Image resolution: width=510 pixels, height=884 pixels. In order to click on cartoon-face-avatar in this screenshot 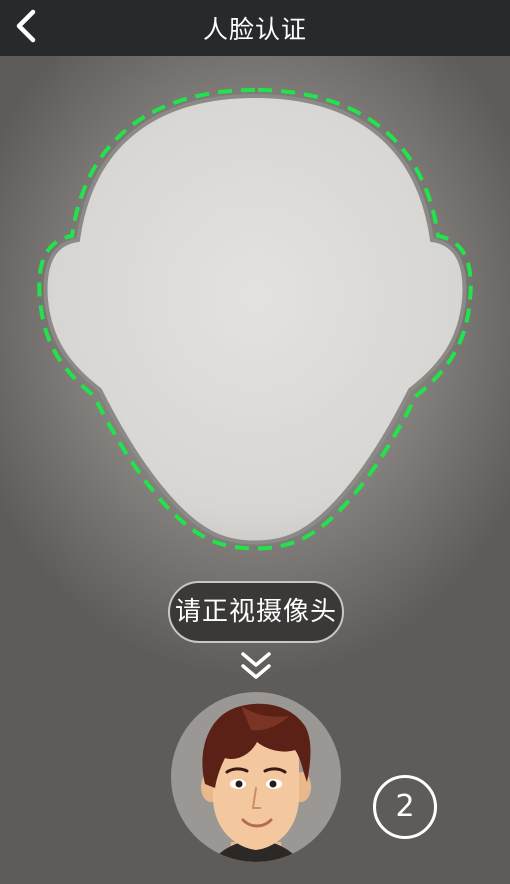, I will do `click(256, 782)`.